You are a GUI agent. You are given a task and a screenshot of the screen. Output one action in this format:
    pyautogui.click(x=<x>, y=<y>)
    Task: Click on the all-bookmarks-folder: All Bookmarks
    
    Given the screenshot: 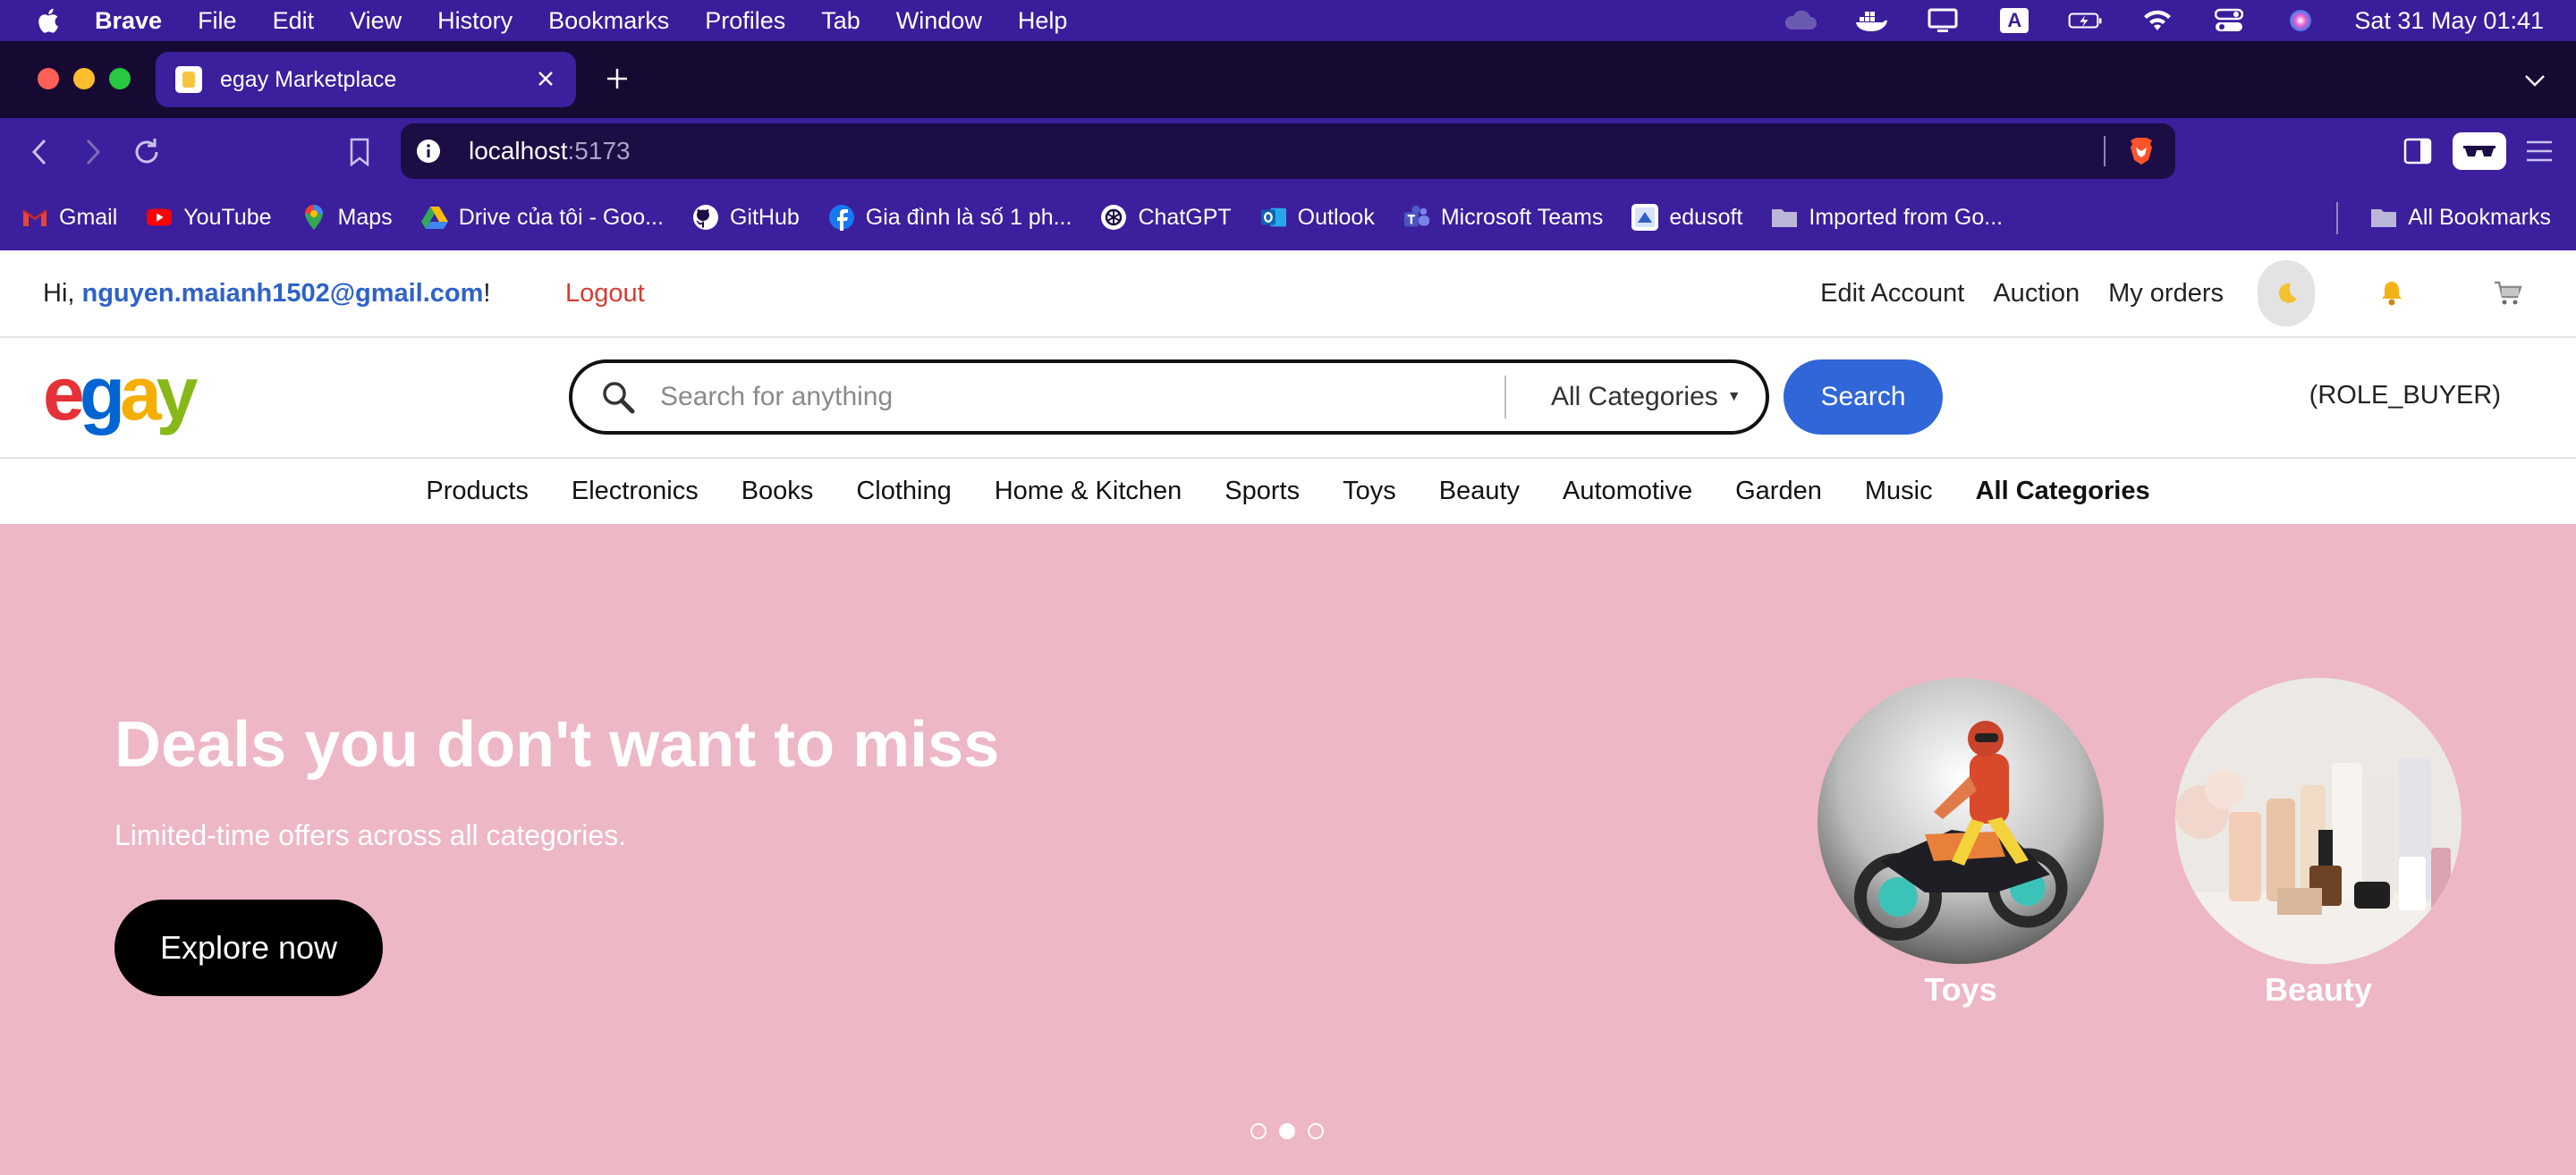 What is the action you would take?
    pyautogui.click(x=2460, y=218)
    